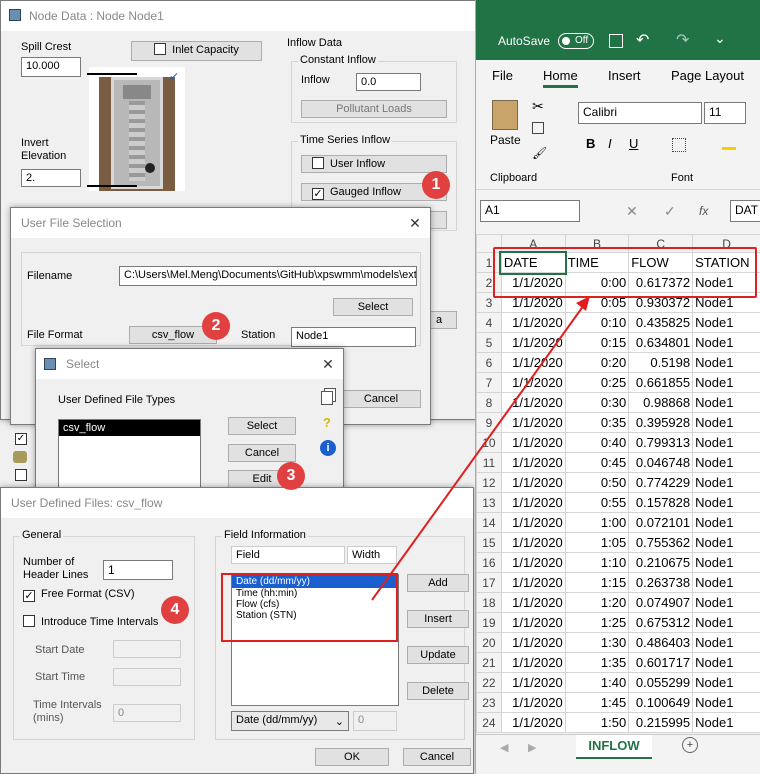 The image size is (760, 774). I want to click on col-width-header: Width, so click(372, 555).